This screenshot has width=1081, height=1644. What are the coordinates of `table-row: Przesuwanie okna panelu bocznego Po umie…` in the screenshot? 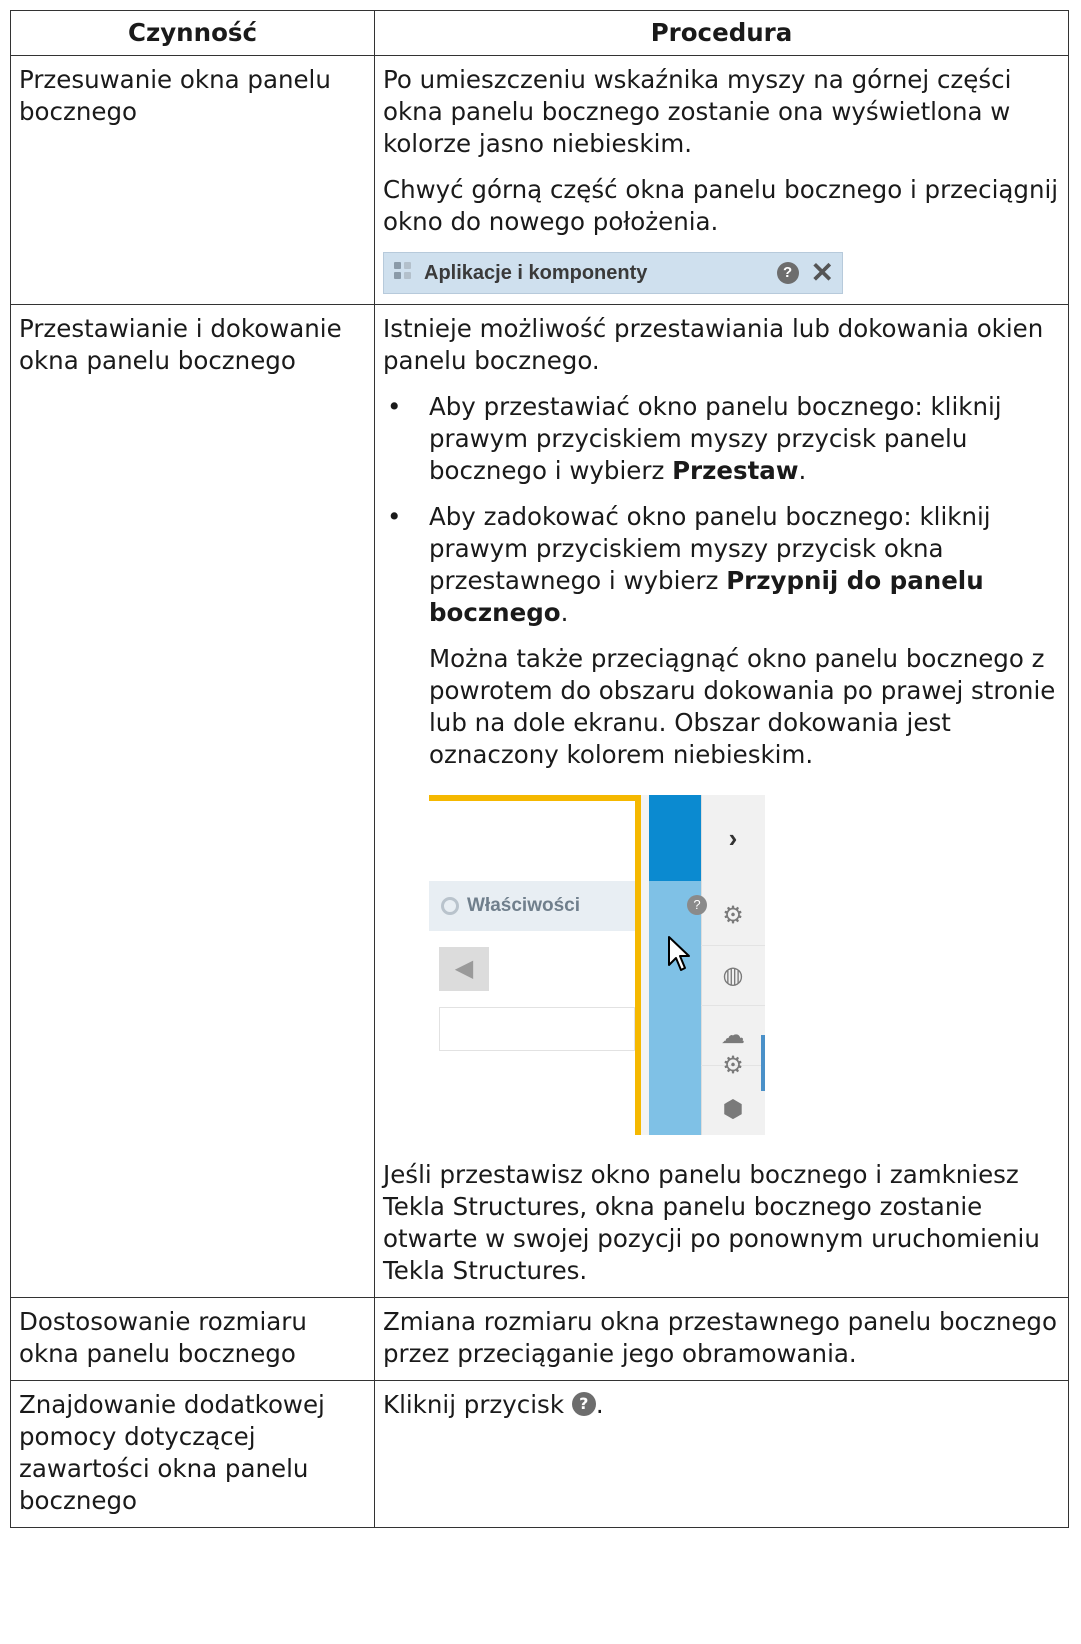 It's located at (539, 180).